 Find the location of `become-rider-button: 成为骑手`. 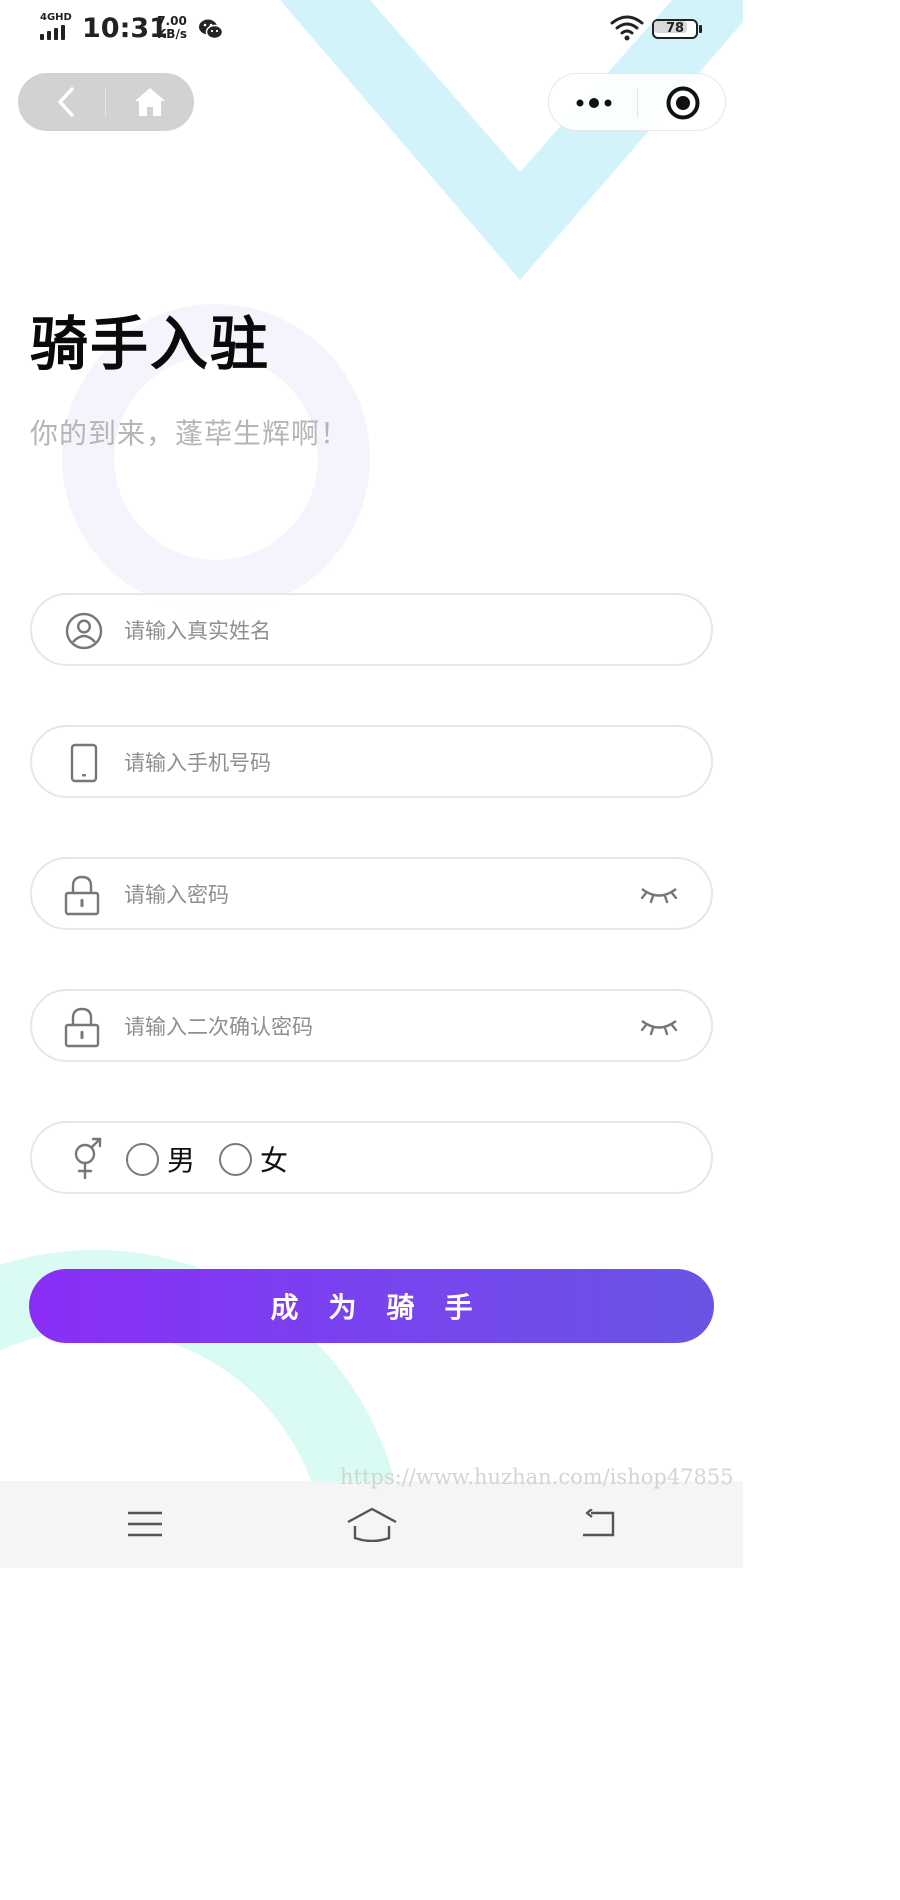

become-rider-button: 成为骑手 is located at coordinates (371, 1306).